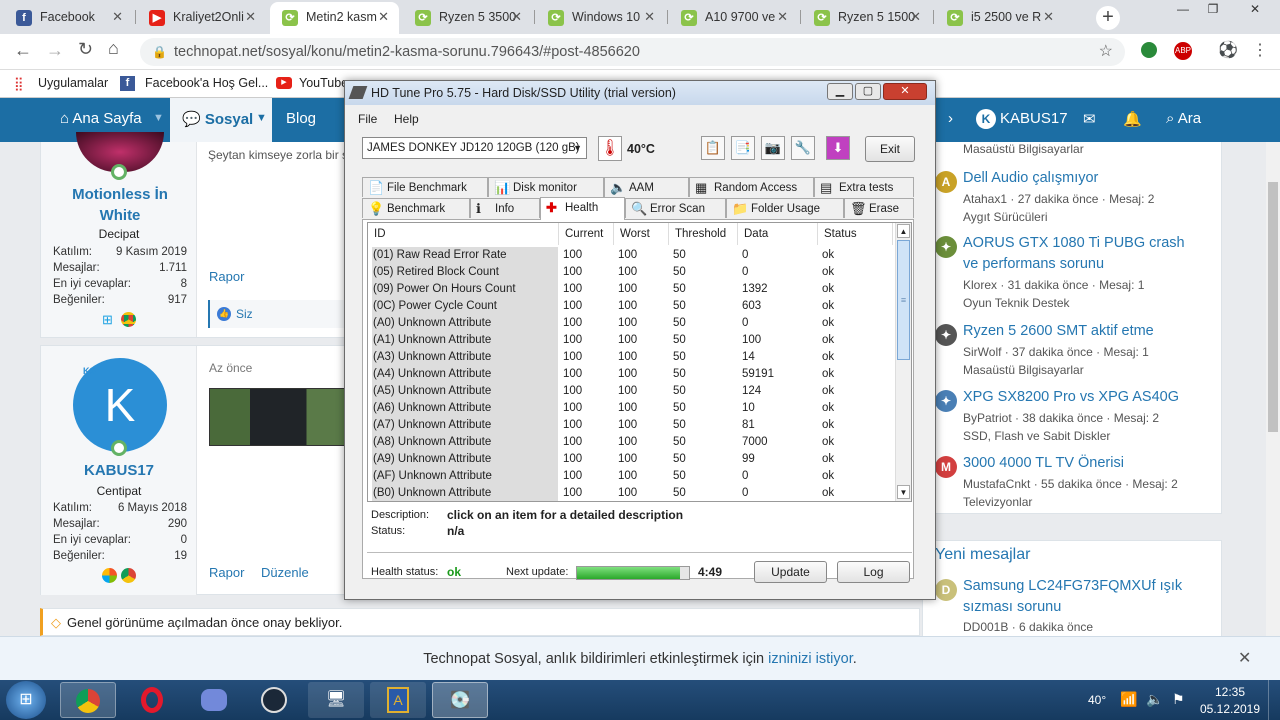  Describe the element at coordinates (1274, 700) in the screenshot. I see `show-desktop-button` at that location.